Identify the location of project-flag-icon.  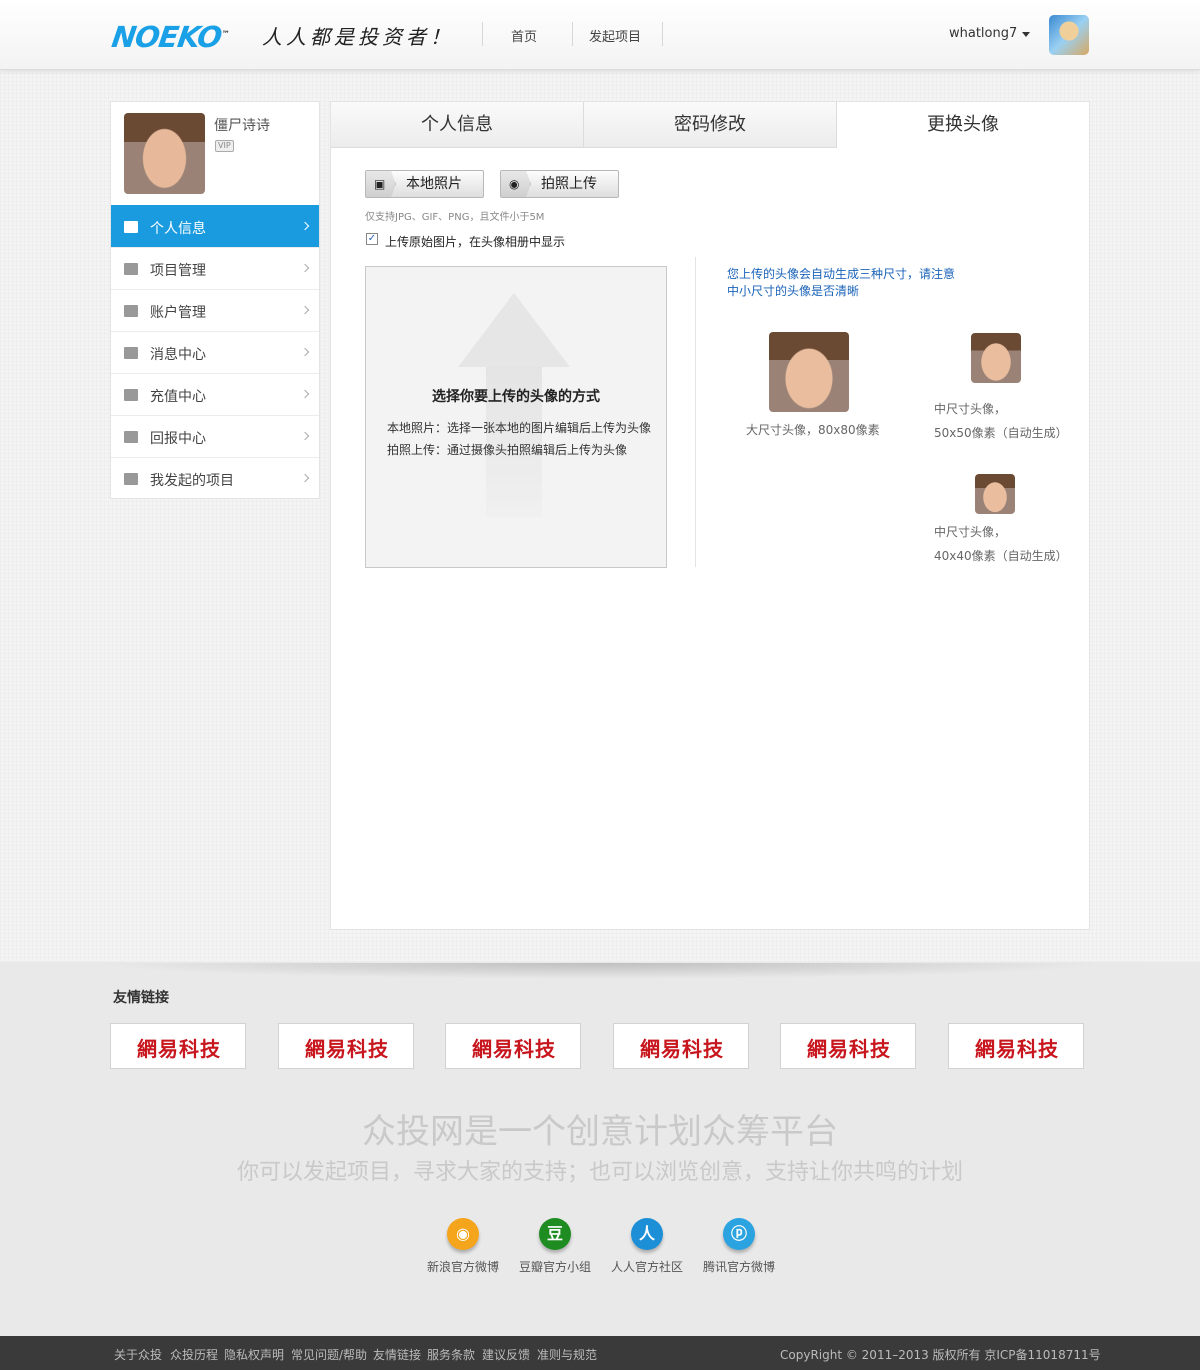
(131, 479).